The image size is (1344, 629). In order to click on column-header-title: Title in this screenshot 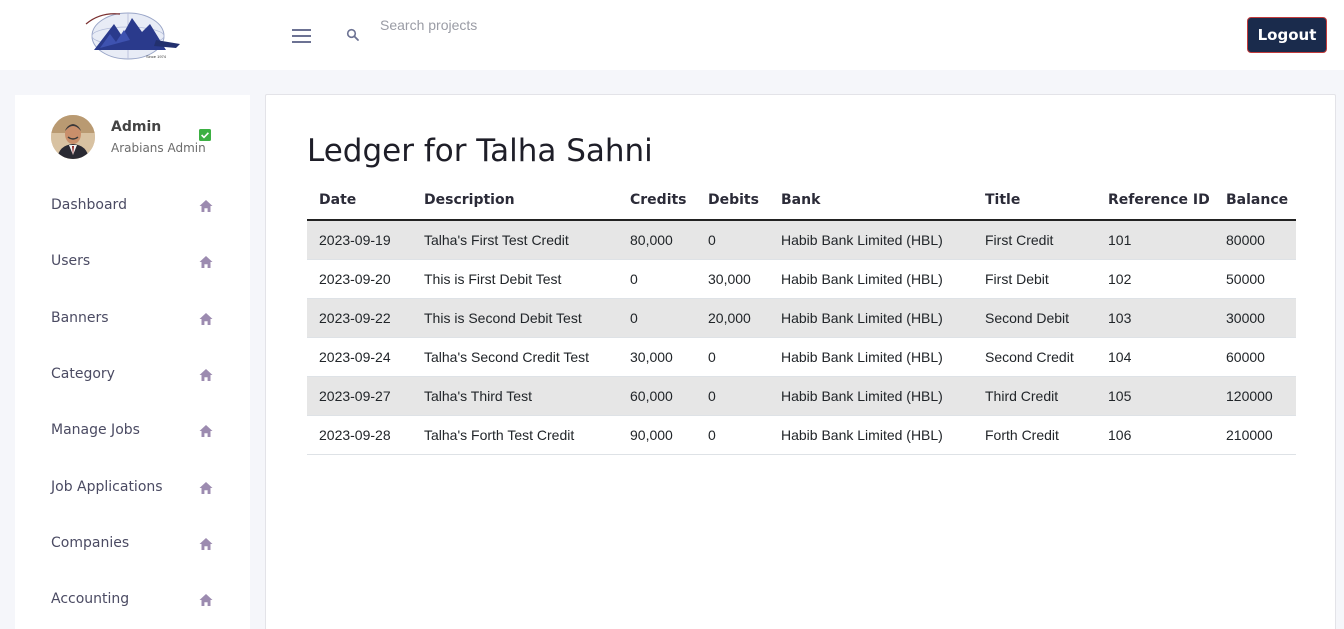, I will do `click(1034, 201)`.